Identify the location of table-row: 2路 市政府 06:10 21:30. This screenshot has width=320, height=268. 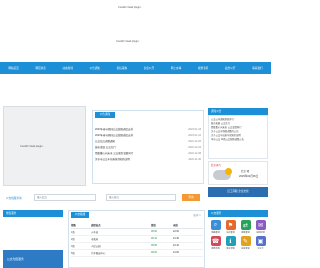
(137, 239).